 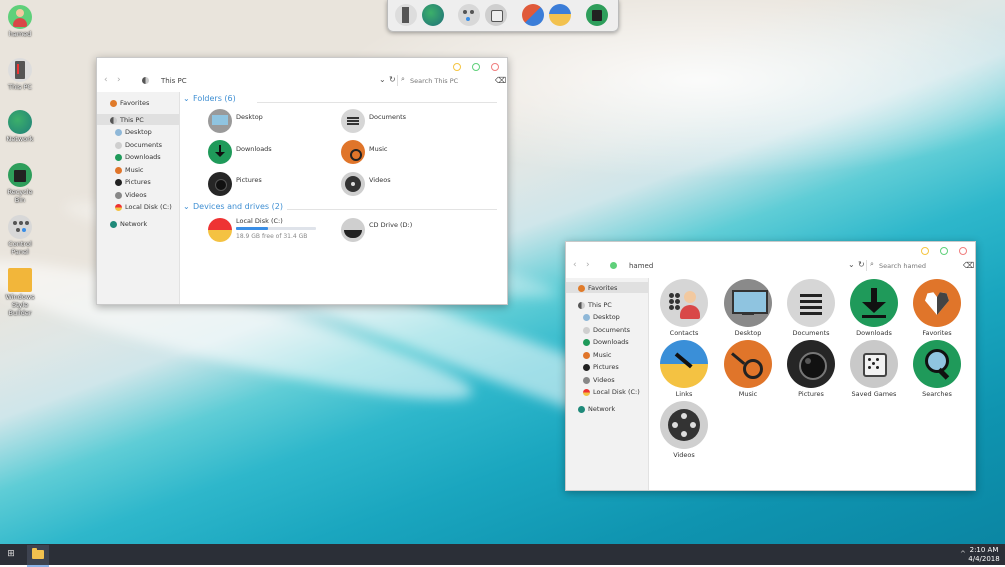 I want to click on item-label: Saved Games, so click(x=874, y=394).